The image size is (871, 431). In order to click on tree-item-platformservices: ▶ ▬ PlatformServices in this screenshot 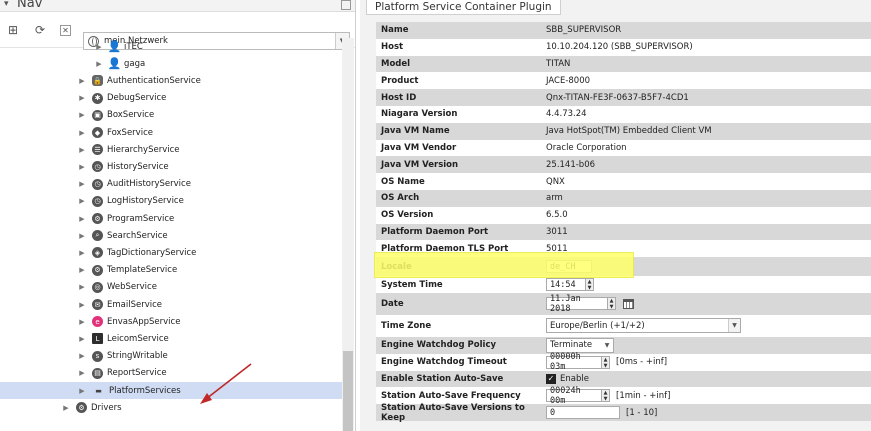, I will do `click(171, 390)`.